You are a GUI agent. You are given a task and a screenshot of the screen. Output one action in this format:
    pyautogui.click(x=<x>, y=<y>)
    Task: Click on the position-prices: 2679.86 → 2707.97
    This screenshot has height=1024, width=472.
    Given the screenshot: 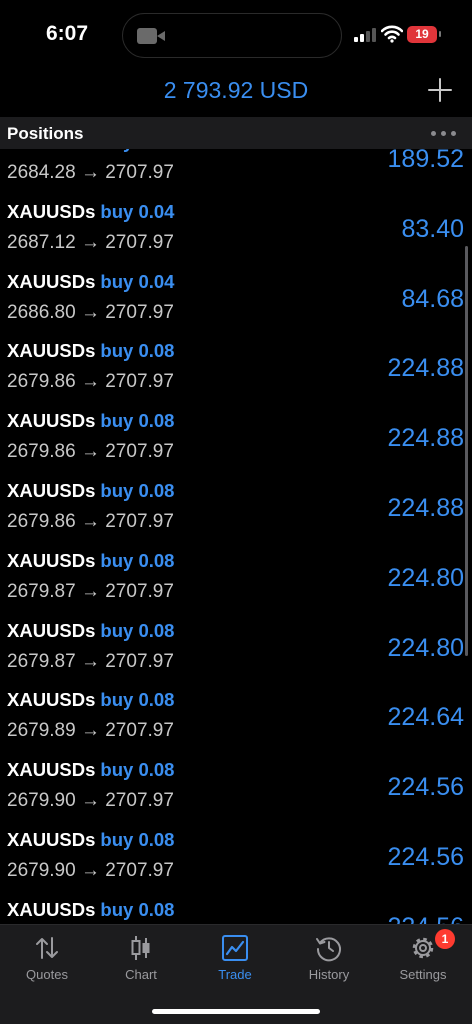 What is the action you would take?
    pyautogui.click(x=90, y=521)
    